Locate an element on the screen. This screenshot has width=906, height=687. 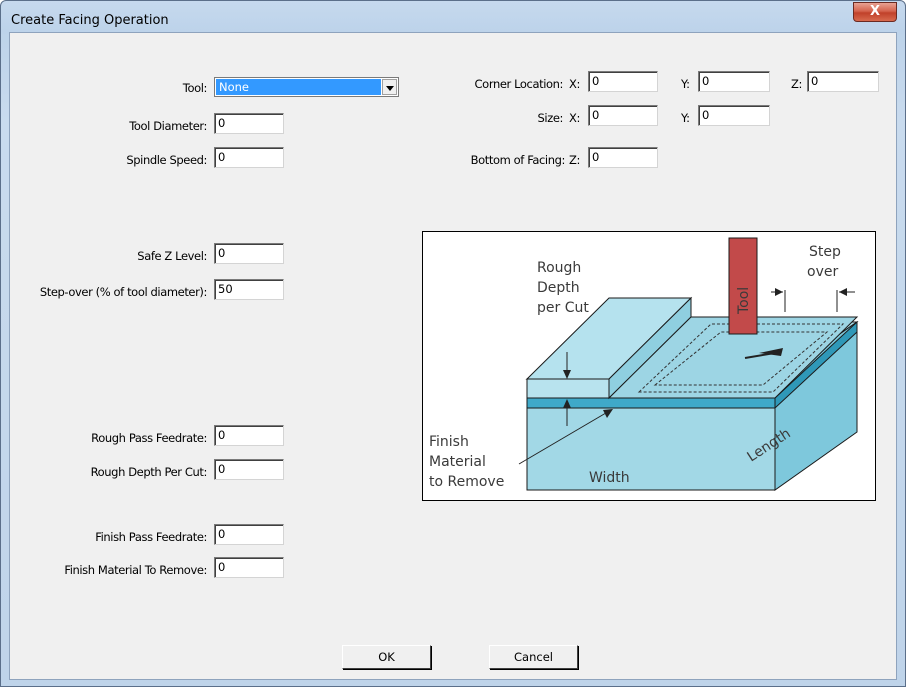
finish-text-3: to Remove is located at coordinates (466, 482).